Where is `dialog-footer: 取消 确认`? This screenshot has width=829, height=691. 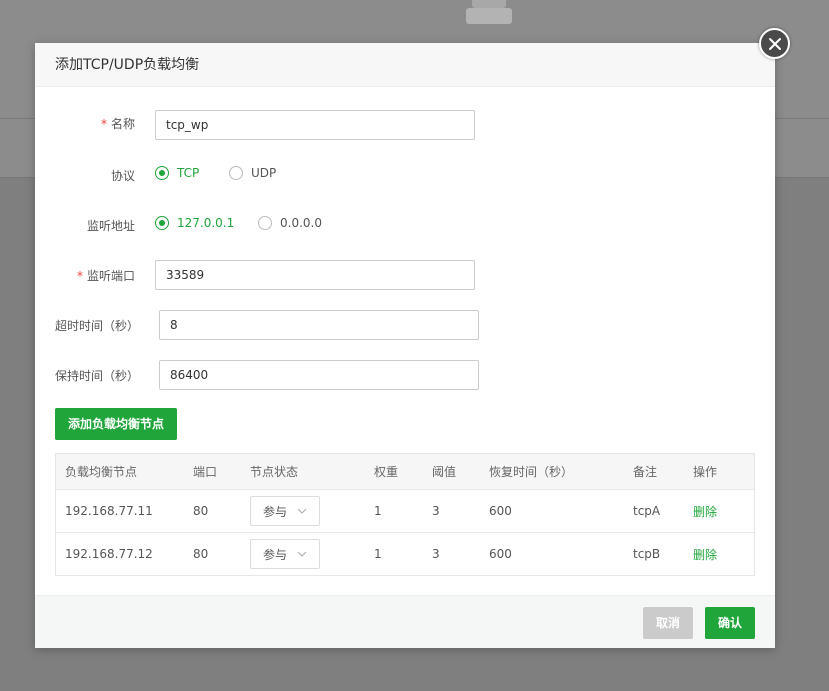
dialog-footer: 取消 确认 is located at coordinates (405, 621).